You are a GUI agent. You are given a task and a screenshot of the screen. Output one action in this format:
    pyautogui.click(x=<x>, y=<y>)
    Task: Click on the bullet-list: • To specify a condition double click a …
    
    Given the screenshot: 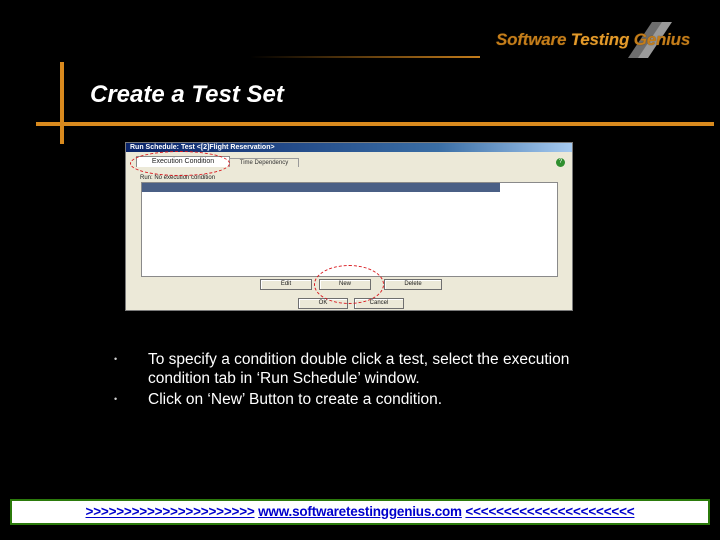 What is the action you would take?
    pyautogui.click(x=350, y=380)
    